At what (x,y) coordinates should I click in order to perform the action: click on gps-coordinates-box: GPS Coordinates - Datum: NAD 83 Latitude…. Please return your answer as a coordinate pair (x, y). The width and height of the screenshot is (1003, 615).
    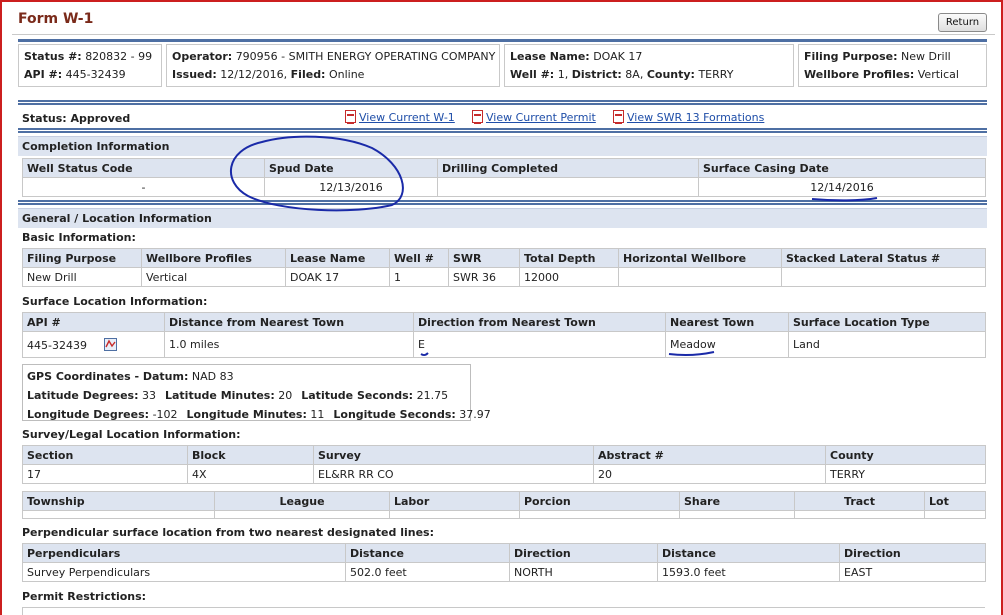
    Looking at the image, I should click on (256, 392).